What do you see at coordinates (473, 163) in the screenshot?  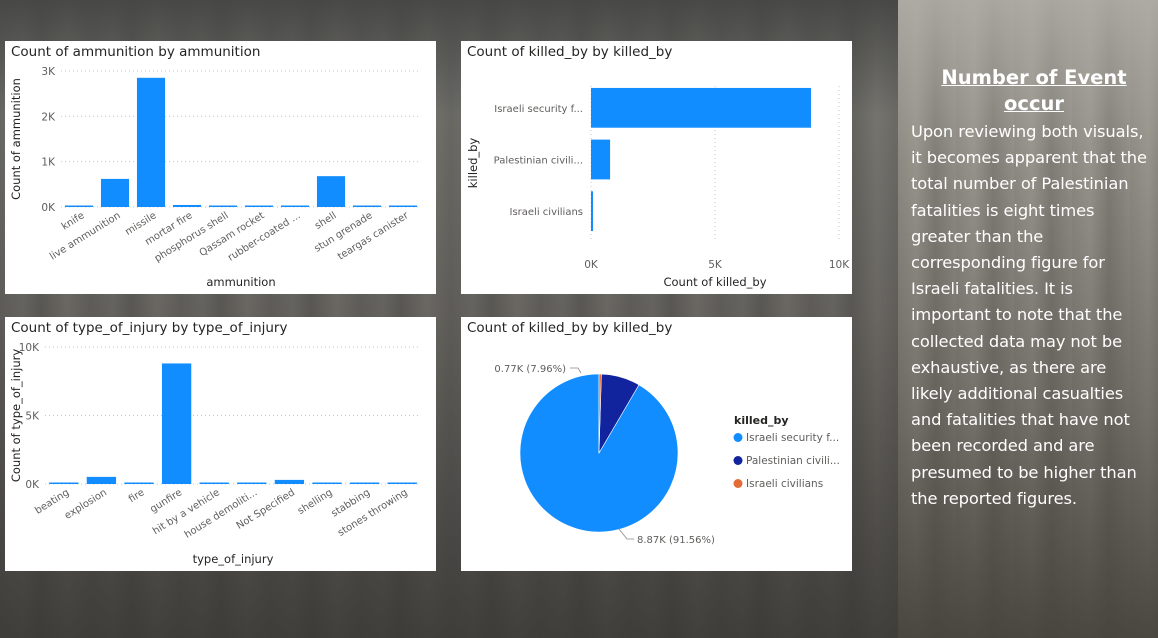 I see `y-axis-title: killed_by` at bounding box center [473, 163].